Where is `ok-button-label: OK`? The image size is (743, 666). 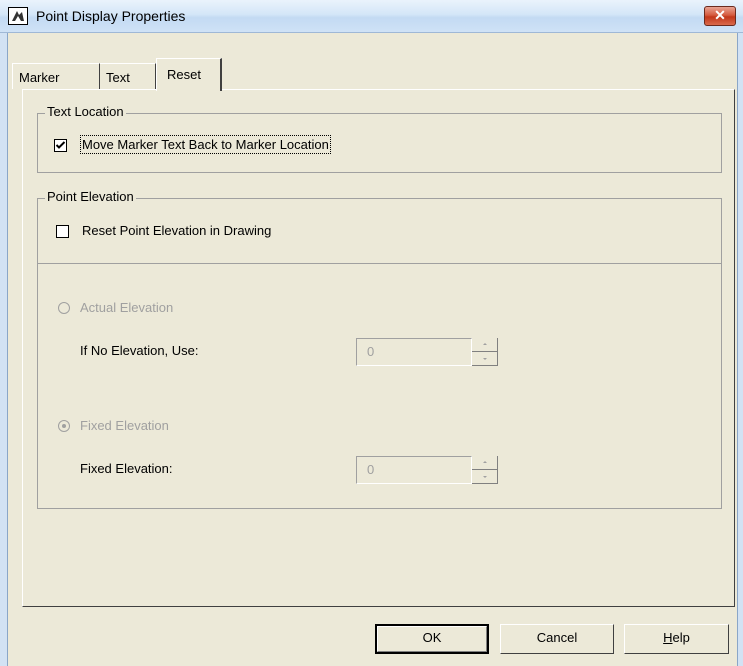
ok-button-label: OK is located at coordinates (432, 637).